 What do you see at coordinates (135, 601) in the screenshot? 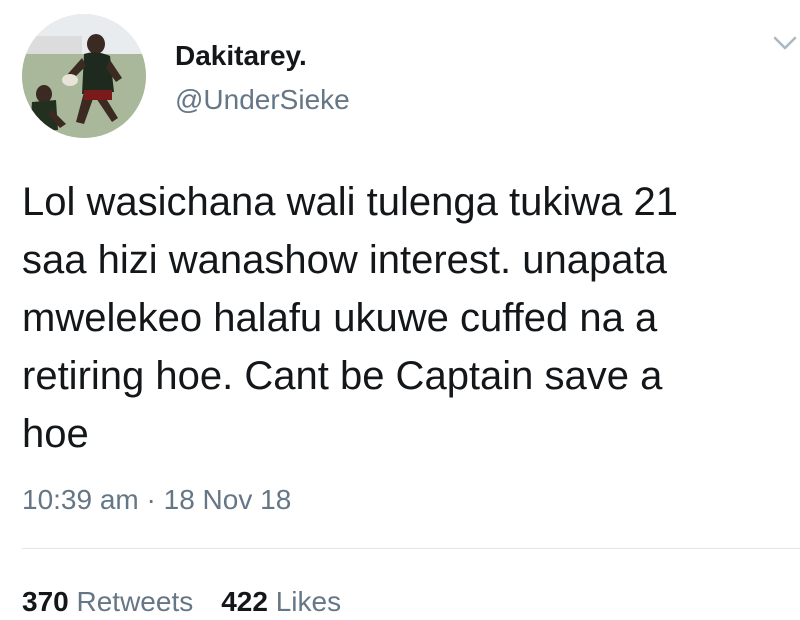
I see `retweets-label: Retweets` at bounding box center [135, 601].